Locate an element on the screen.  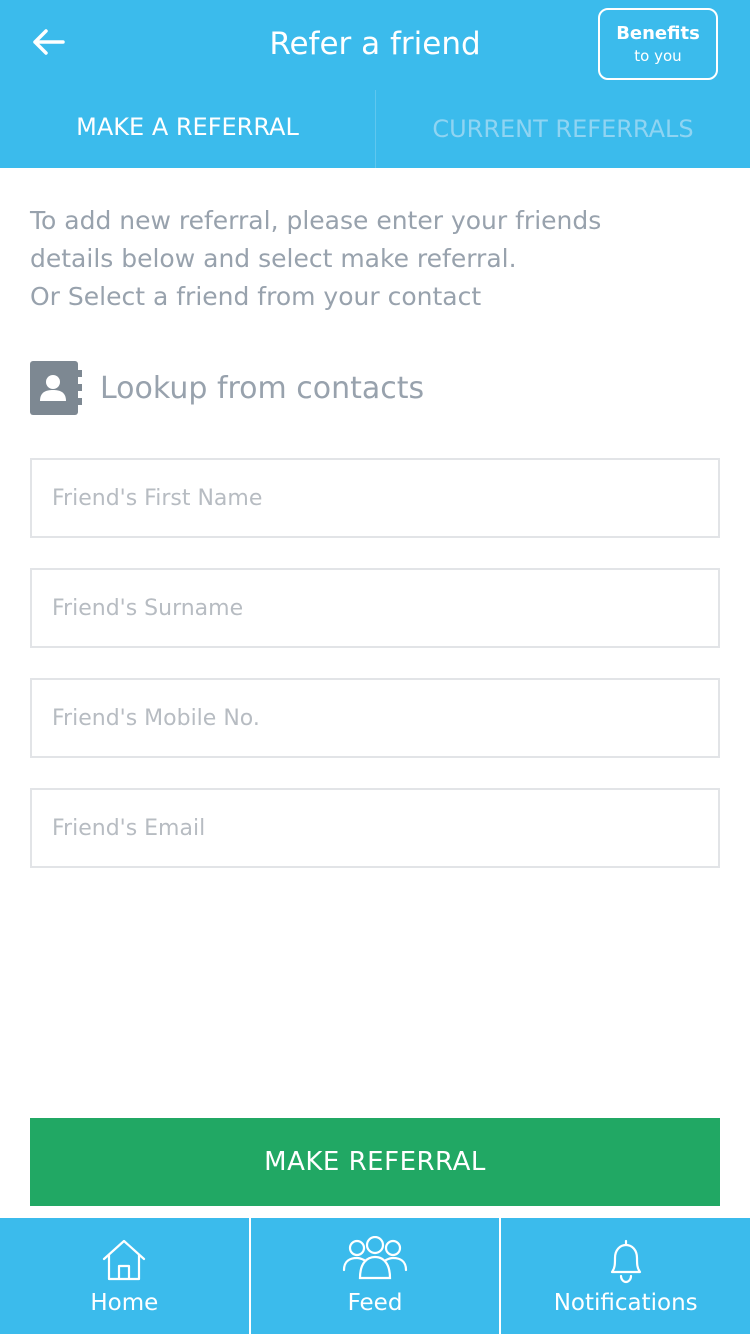
first-name-input is located at coordinates (375, 498).